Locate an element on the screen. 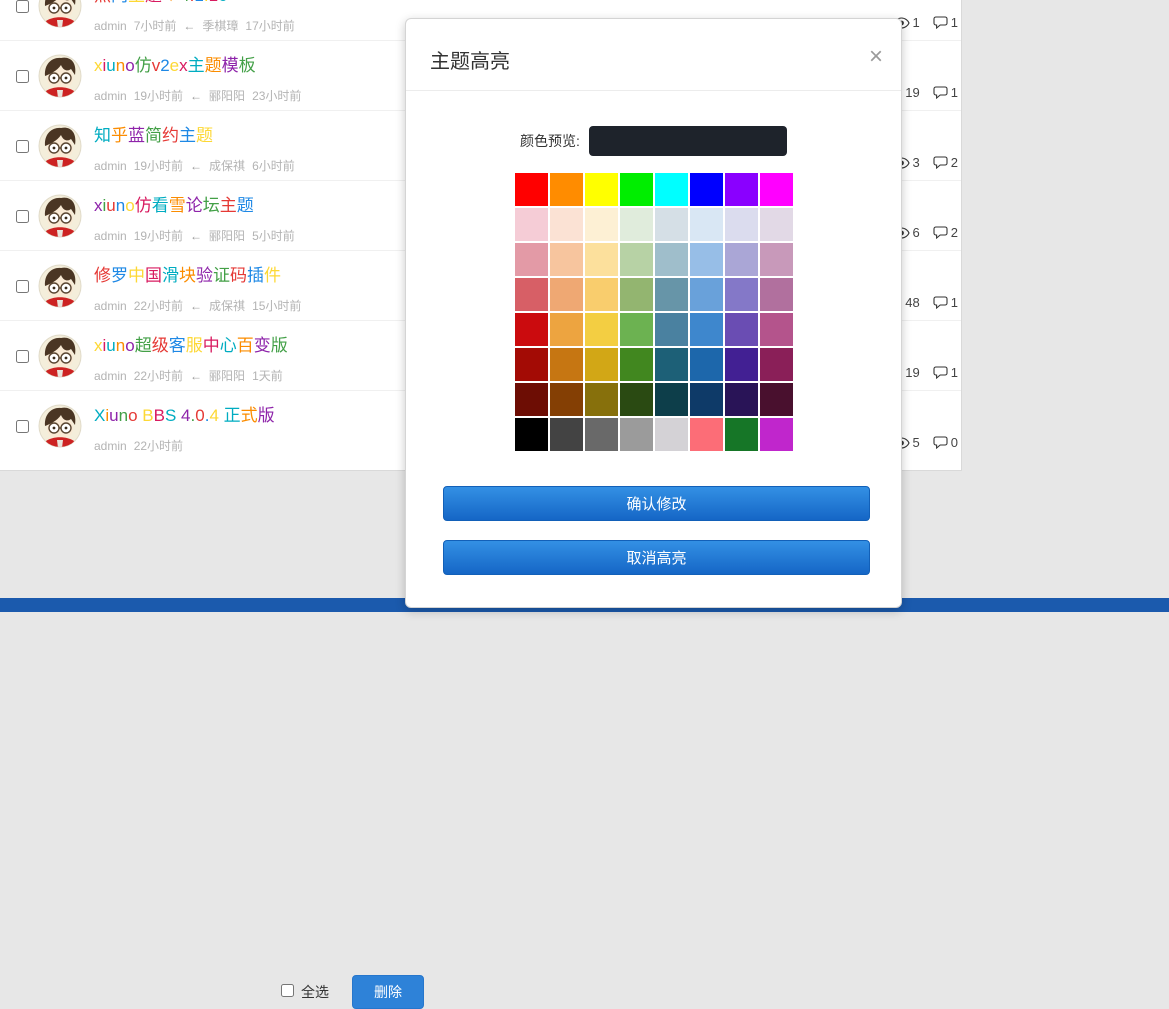 Image resolution: width=1169 pixels, height=1009 pixels. select-all-checkbox is located at coordinates (287, 990).